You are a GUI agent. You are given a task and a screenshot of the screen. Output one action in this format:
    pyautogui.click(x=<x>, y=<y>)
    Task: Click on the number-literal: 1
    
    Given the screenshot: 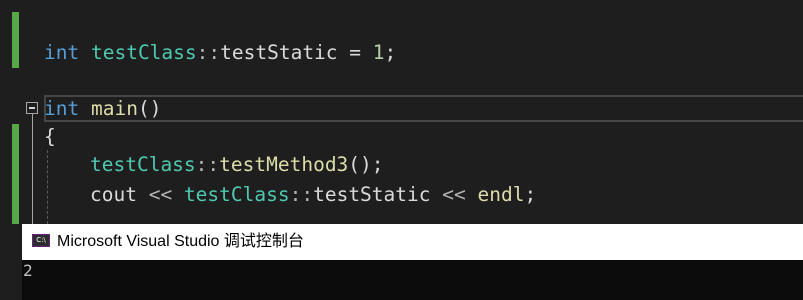 What is the action you would take?
    pyautogui.click(x=378, y=52)
    